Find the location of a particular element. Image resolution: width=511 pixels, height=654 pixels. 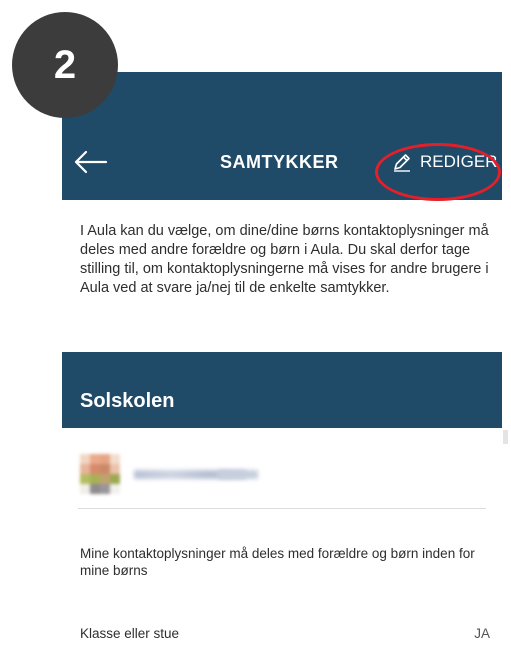

school-name: Solskolen is located at coordinates (127, 401).